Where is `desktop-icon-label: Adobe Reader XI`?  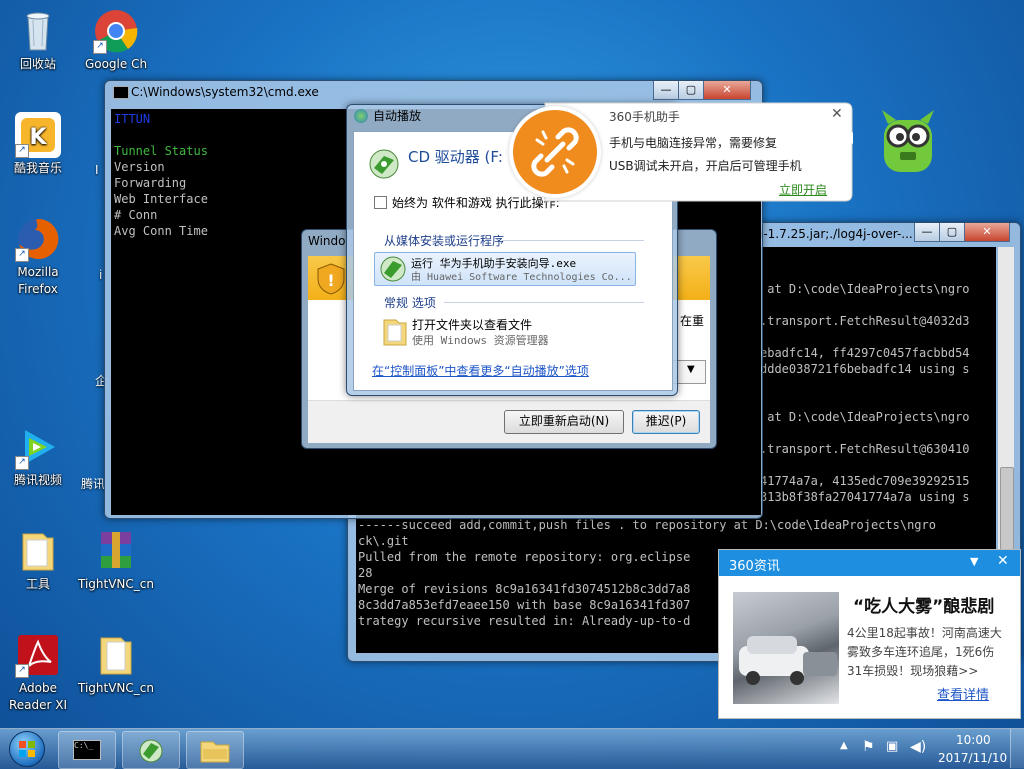 desktop-icon-label: Adobe Reader XI is located at coordinates (38, 696).